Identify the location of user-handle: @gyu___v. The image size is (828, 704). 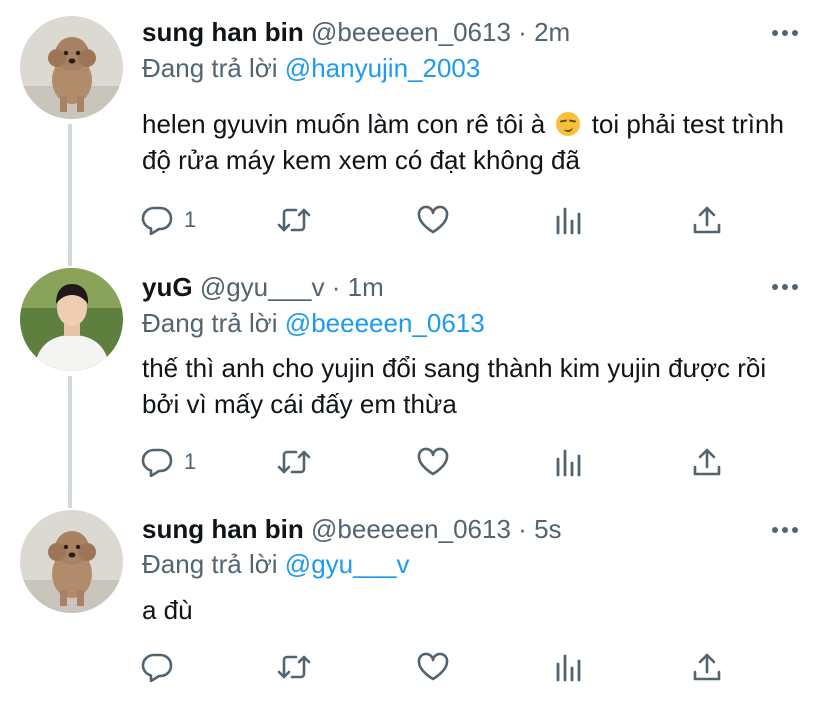
(262, 287).